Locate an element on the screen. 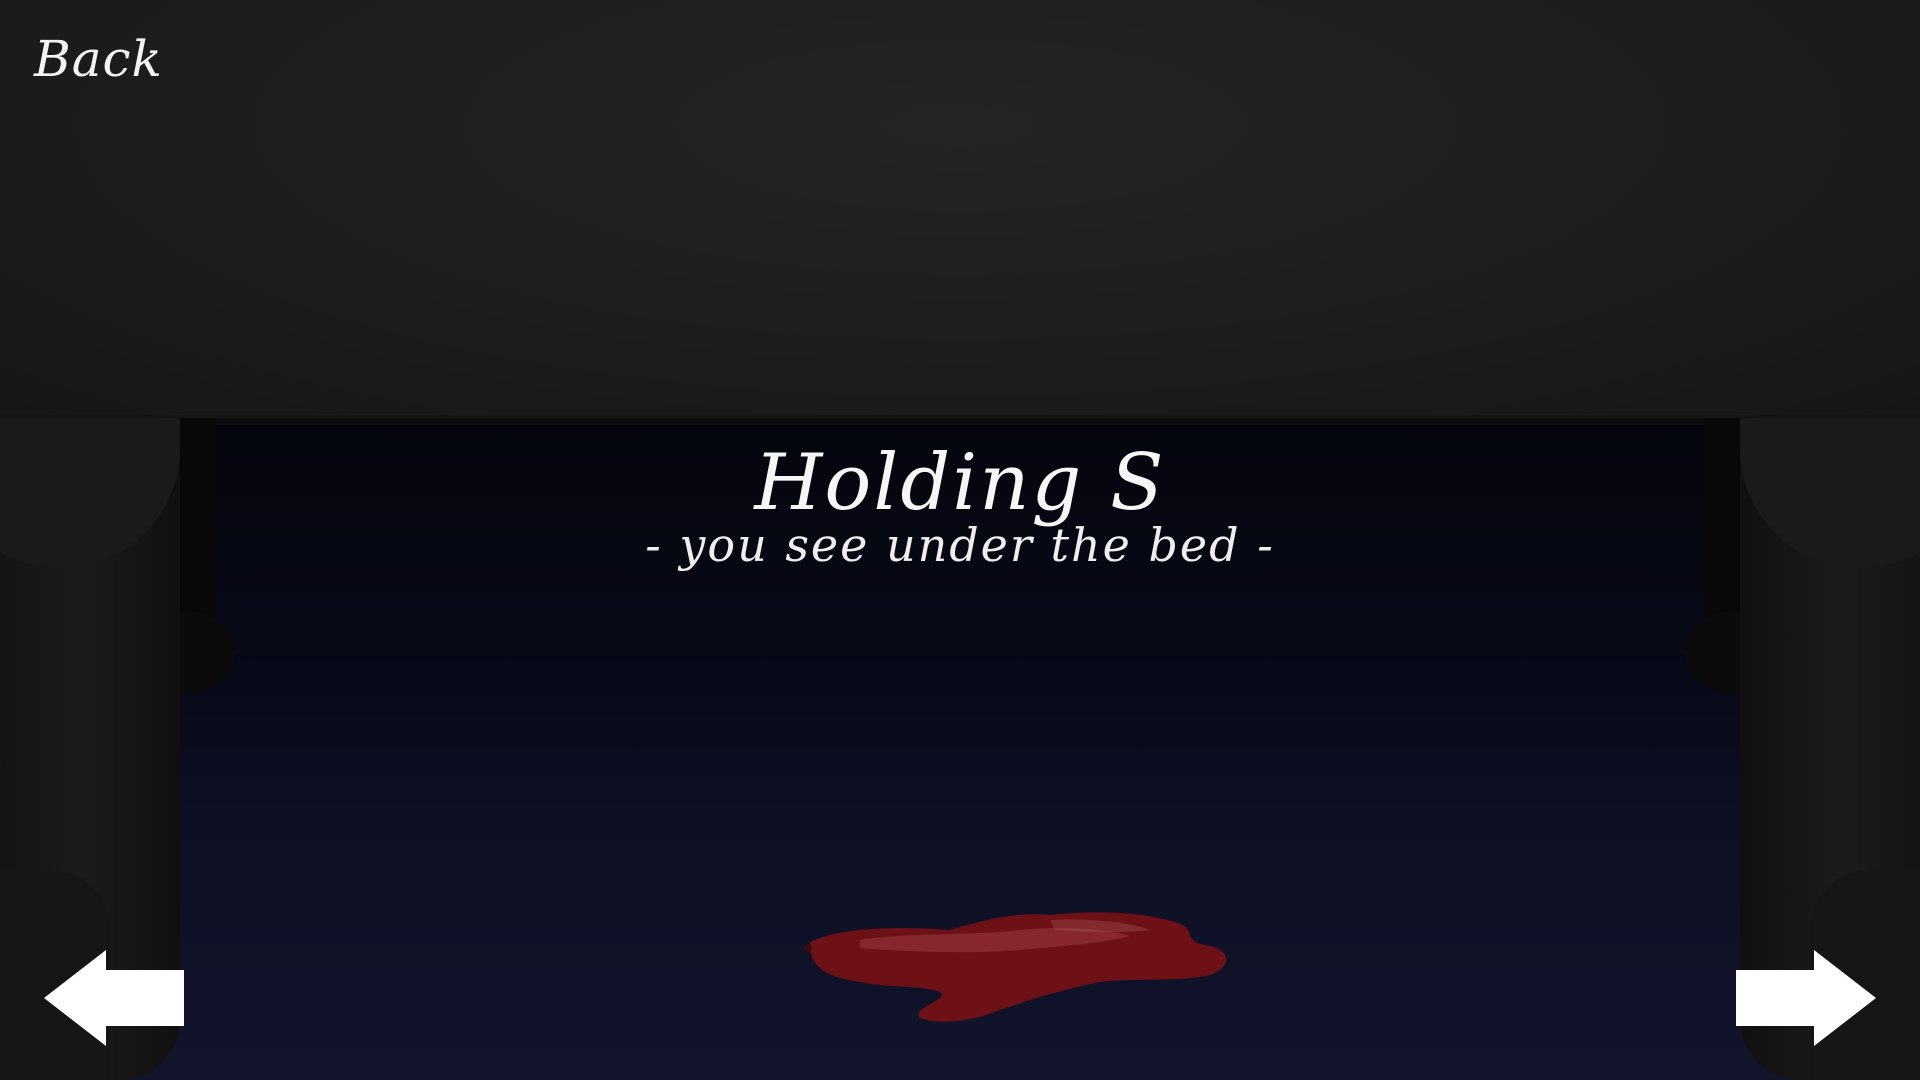 This screenshot has height=1080, width=1920. back-button: Back is located at coordinates (98, 59).